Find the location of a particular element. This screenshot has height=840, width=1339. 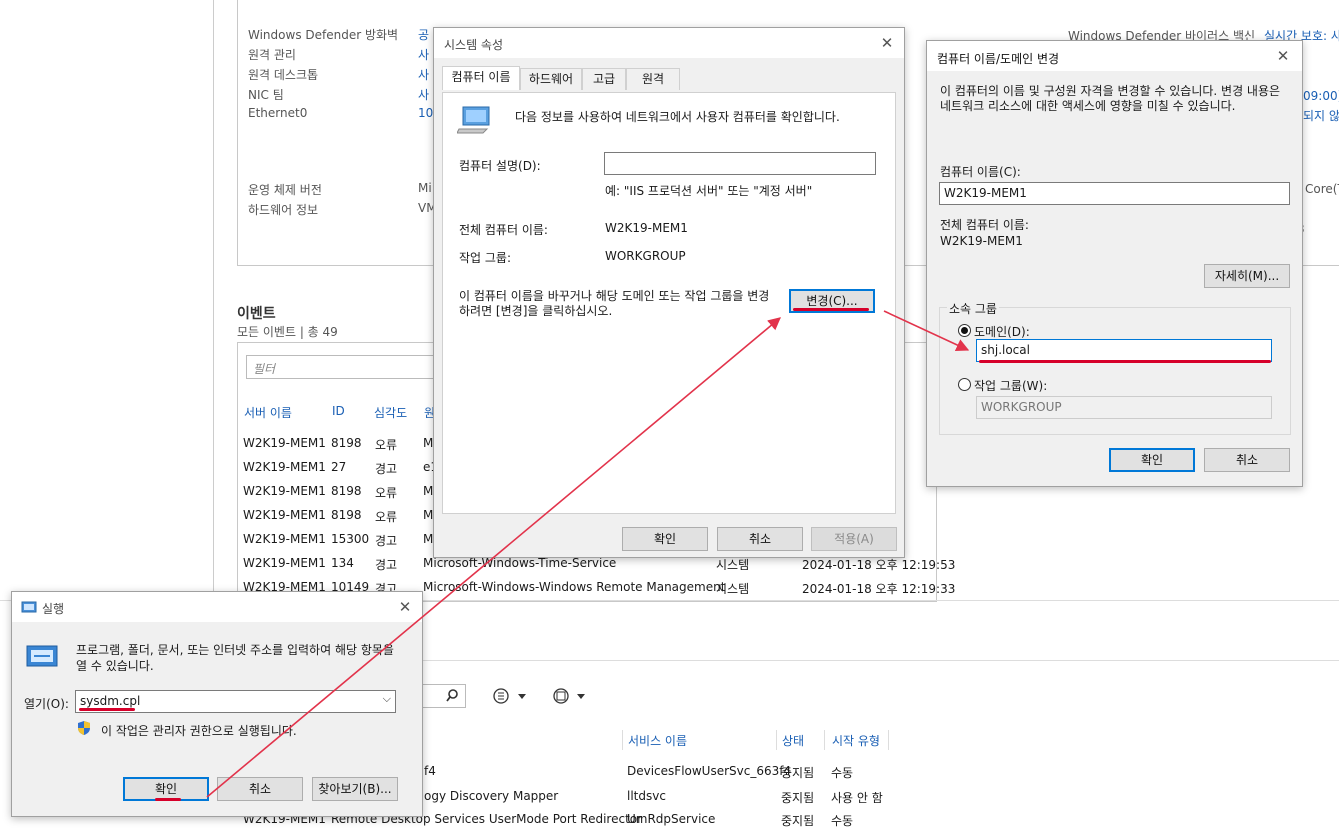

events-title: 이벤트 is located at coordinates (256, 314).